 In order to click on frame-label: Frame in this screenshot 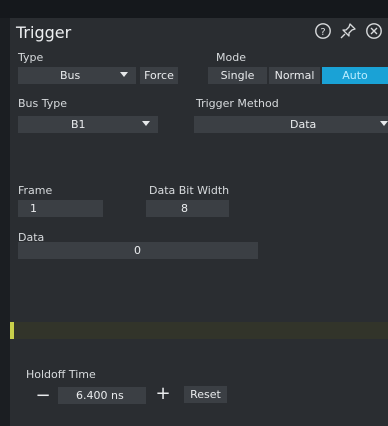, I will do `click(35, 190)`.